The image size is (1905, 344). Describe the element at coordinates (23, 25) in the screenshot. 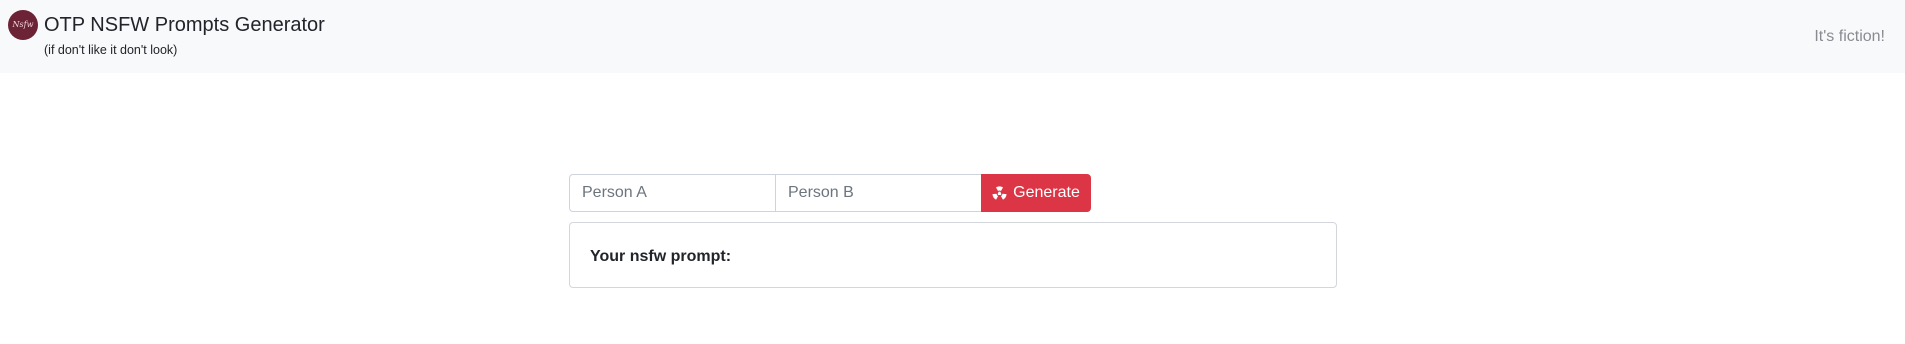

I see `logo: Nsfw` at that location.